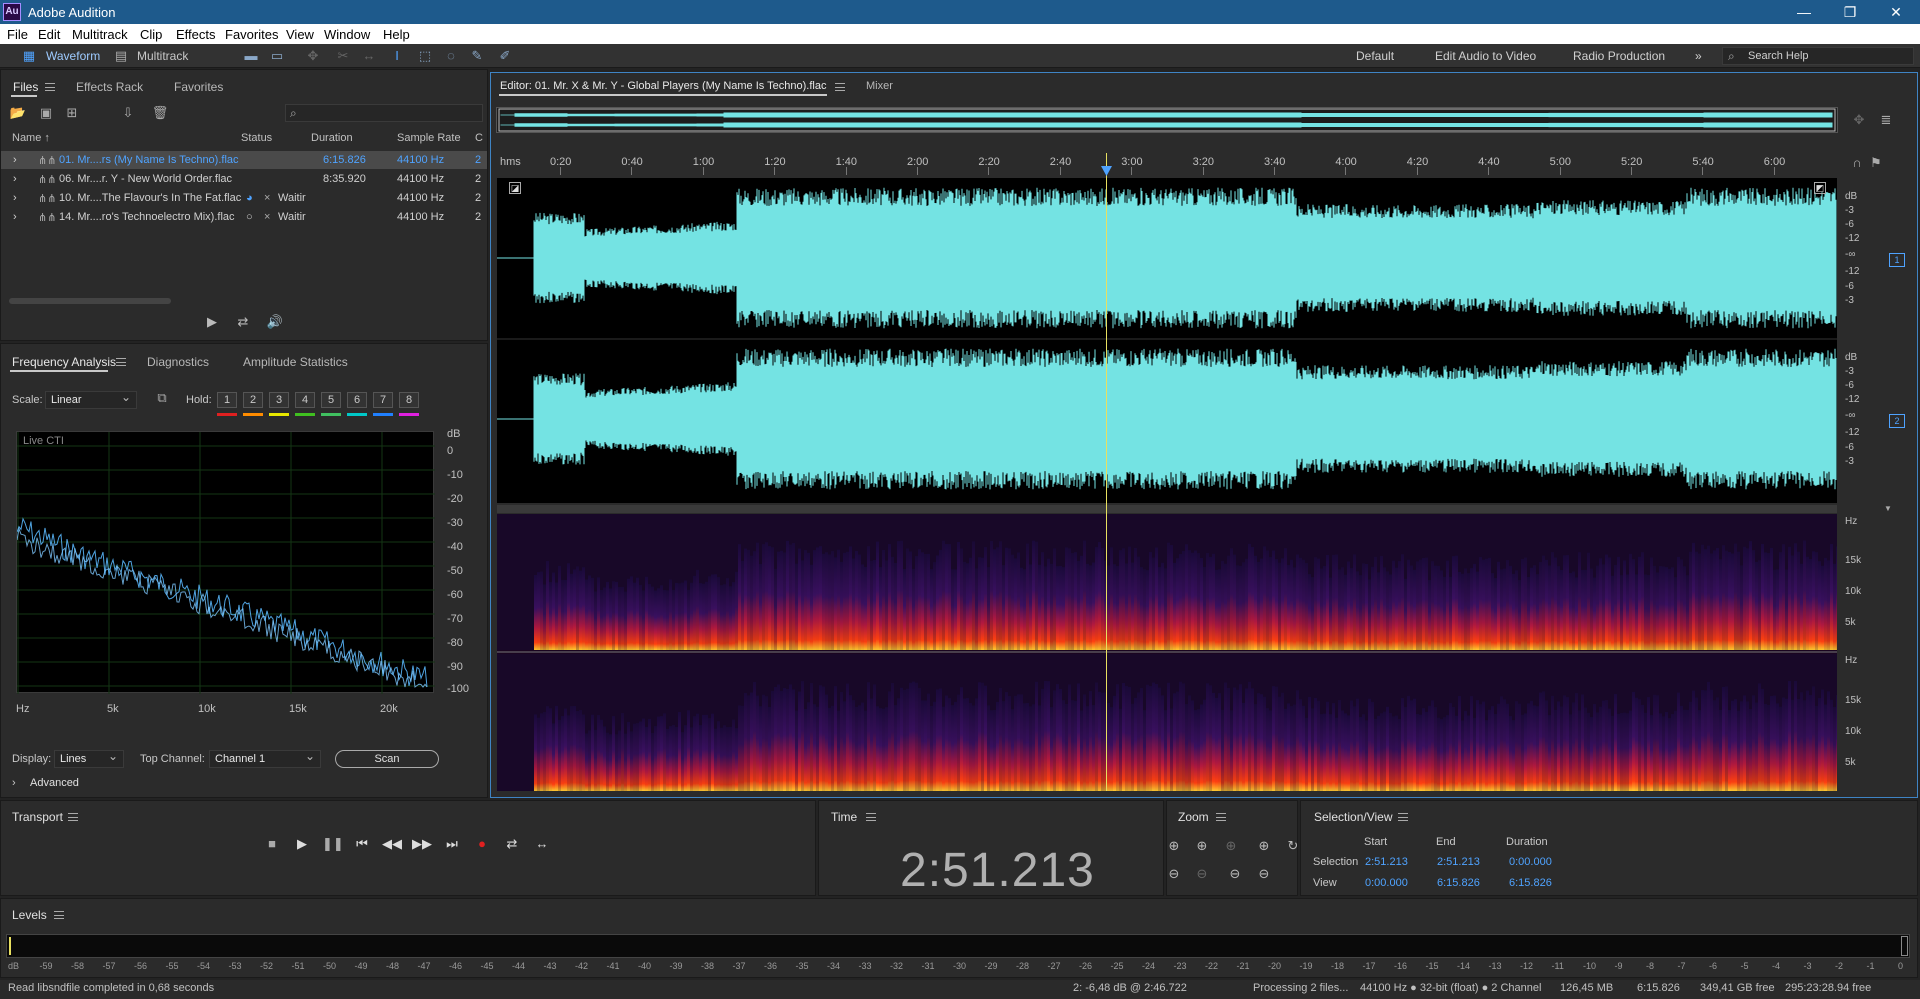 The image size is (1920, 999). Describe the element at coordinates (1202, 874) in the screenshot. I see `zoom-reset-amplitude-icon: ⊖` at that location.